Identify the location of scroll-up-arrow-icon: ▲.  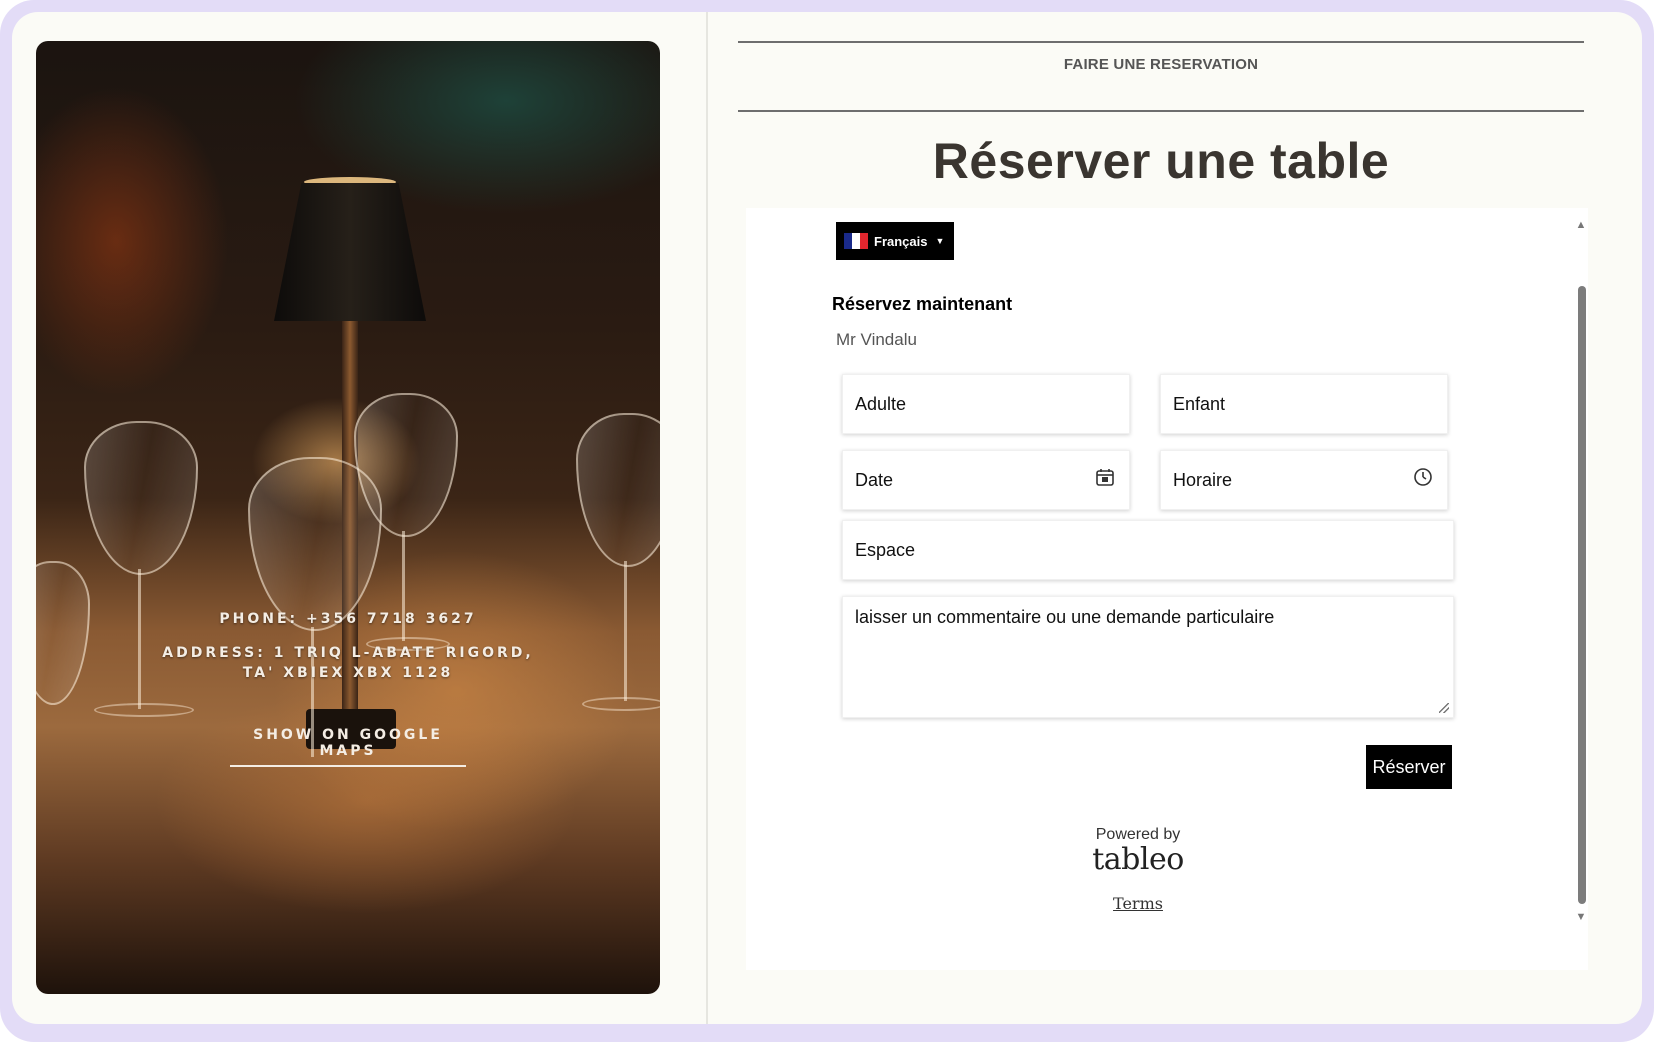
(1581, 225).